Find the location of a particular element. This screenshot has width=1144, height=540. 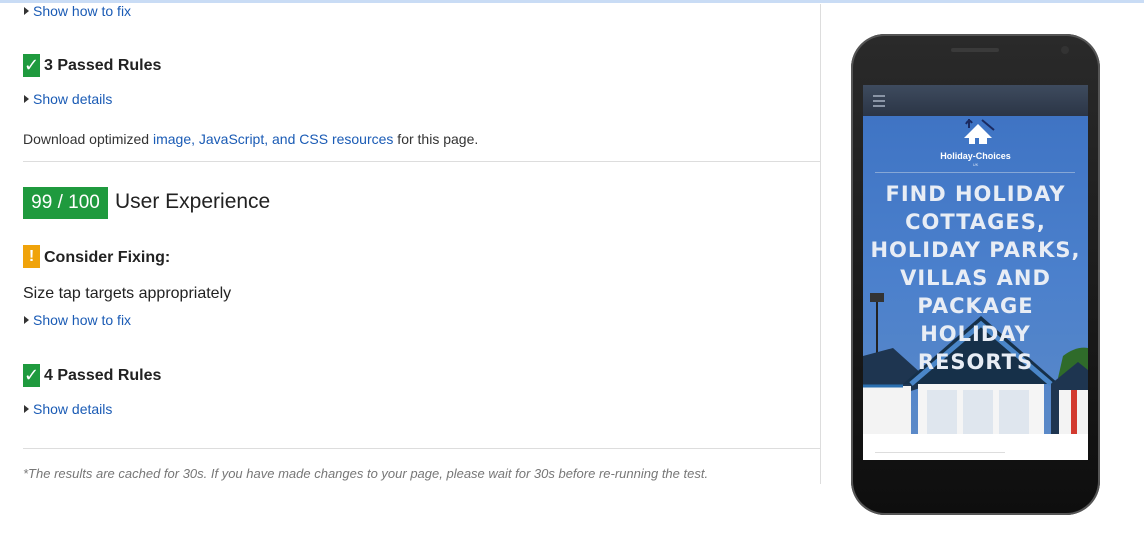

headline-line: PACKAGE is located at coordinates (975, 306).